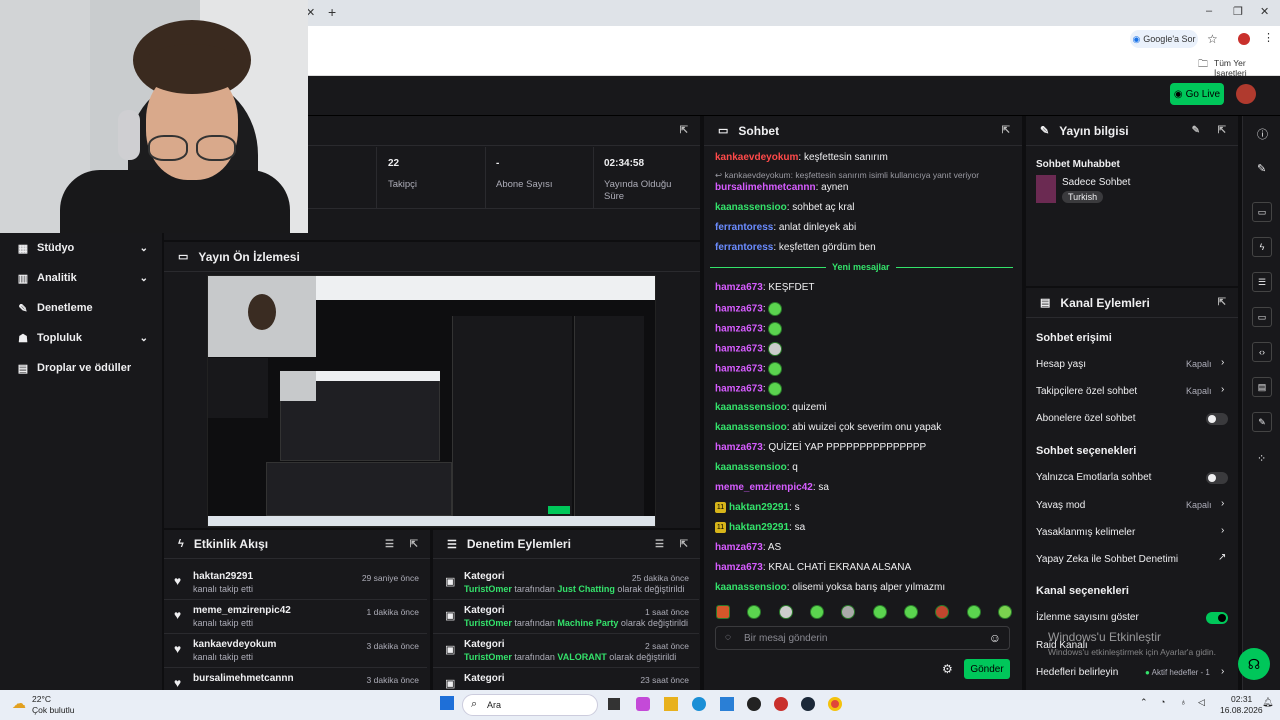 This screenshot has height=720, width=1280. What do you see at coordinates (1201, 702) in the screenshot?
I see `volume-icon: ◁` at bounding box center [1201, 702].